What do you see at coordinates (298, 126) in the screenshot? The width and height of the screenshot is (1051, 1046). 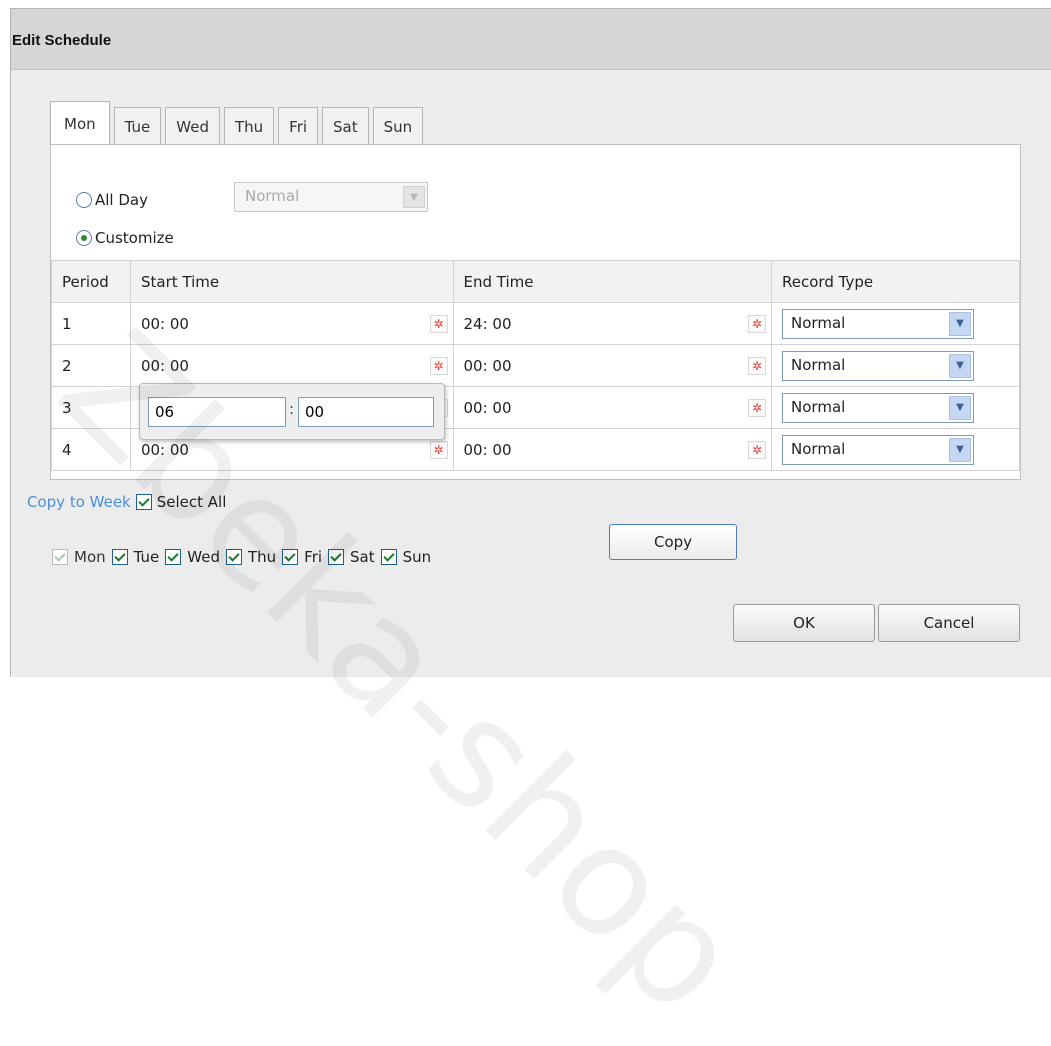 I see `tab-fri: Fri` at bounding box center [298, 126].